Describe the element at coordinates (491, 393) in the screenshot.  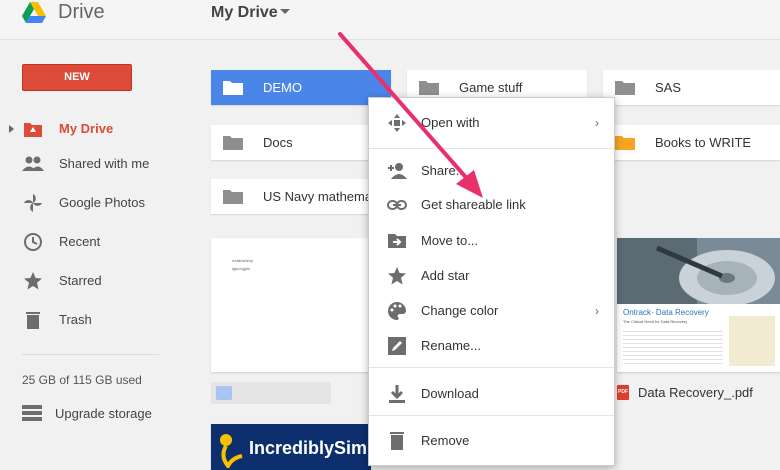
I see `menu-item-download: Download` at that location.